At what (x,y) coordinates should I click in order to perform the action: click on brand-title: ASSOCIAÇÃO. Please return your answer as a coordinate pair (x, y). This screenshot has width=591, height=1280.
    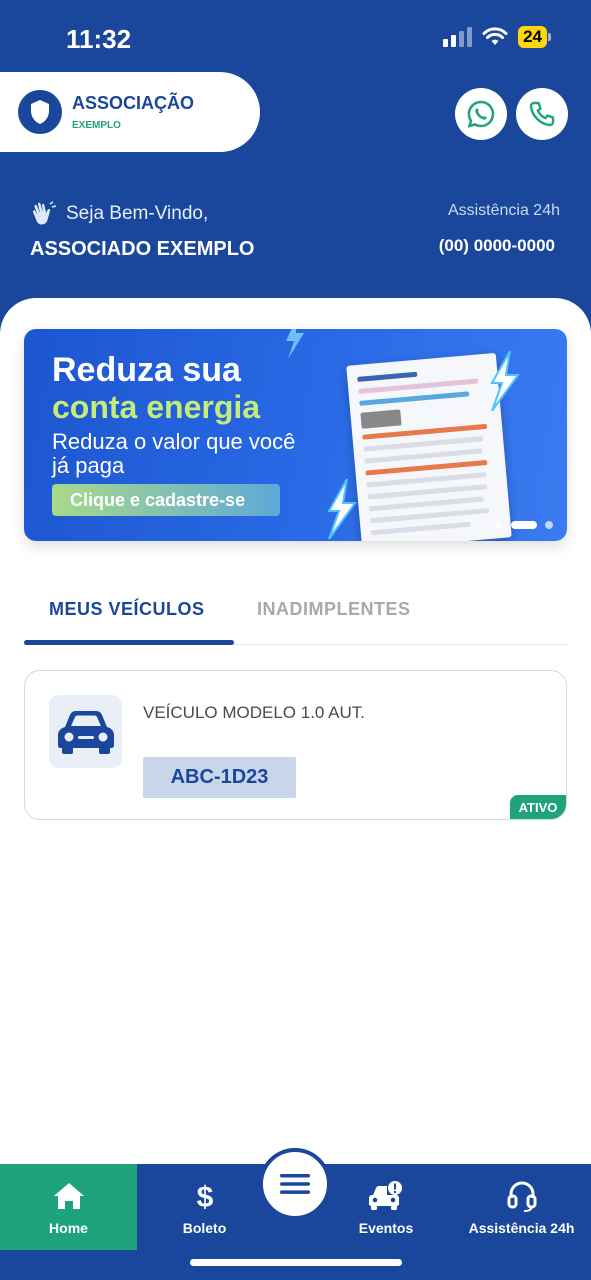
    Looking at the image, I should click on (133, 103).